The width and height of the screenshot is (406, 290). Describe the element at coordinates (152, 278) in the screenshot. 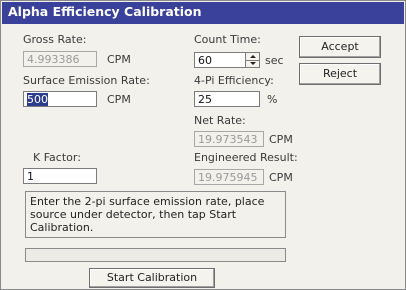

I see `start-calibration-button: Start Calibration` at that location.